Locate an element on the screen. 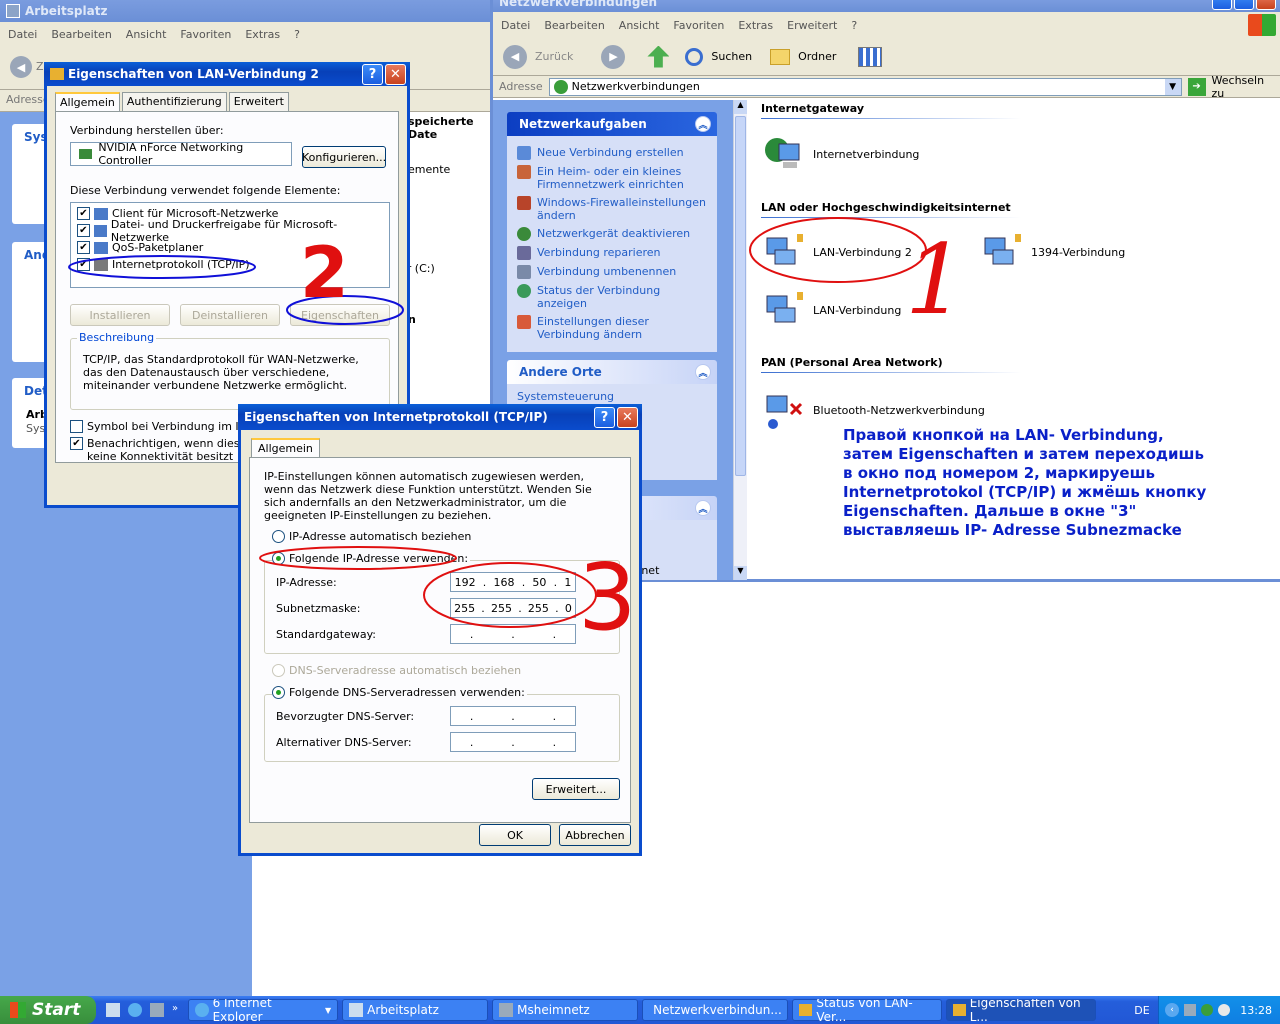 The image size is (1280, 1024). checkbox is located at coordinates (76, 426).